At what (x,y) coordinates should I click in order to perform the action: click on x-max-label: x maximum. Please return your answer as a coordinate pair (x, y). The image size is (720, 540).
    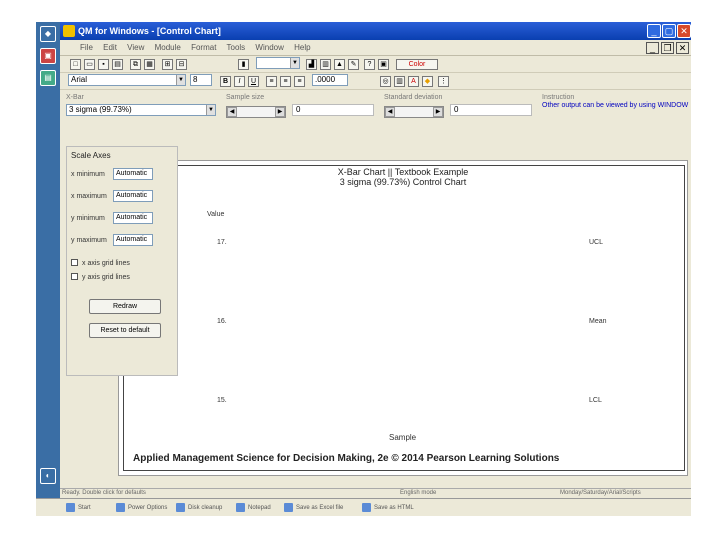
    Looking at the image, I should click on (89, 196).